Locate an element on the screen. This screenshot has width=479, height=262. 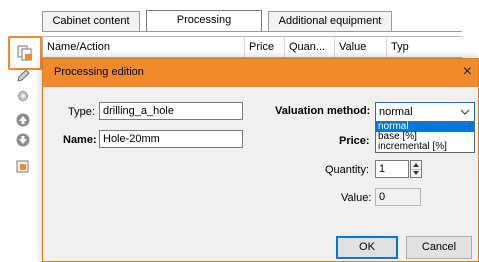
quantity-stepper is located at coordinates (416, 169).